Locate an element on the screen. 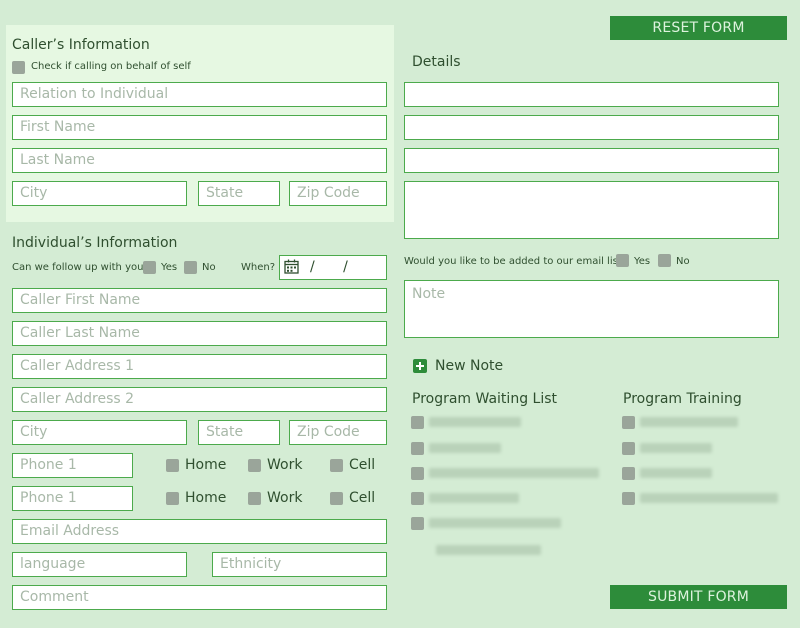  last-name-input: Last Name is located at coordinates (199, 160).